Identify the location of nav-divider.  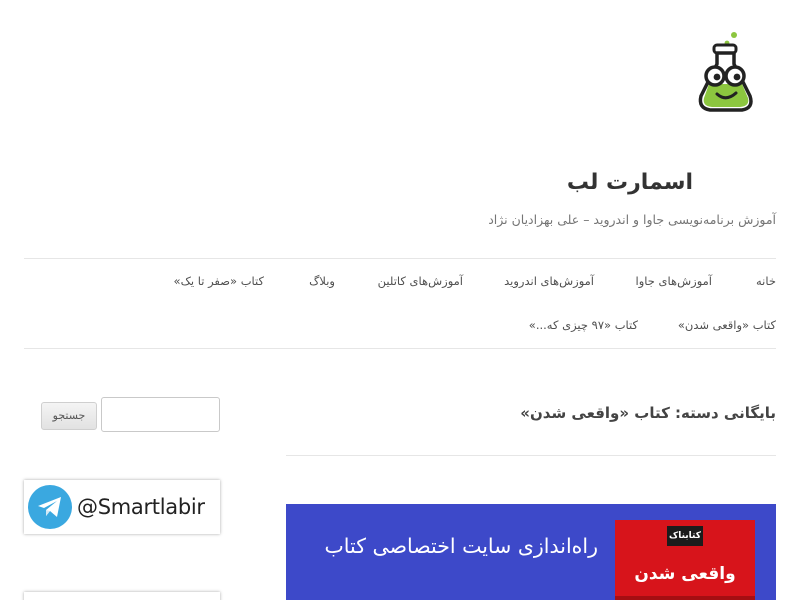
(400, 348).